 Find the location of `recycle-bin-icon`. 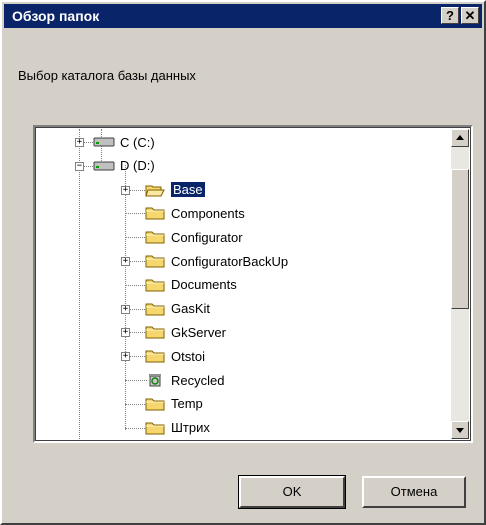

recycle-bin-icon is located at coordinates (155, 380).